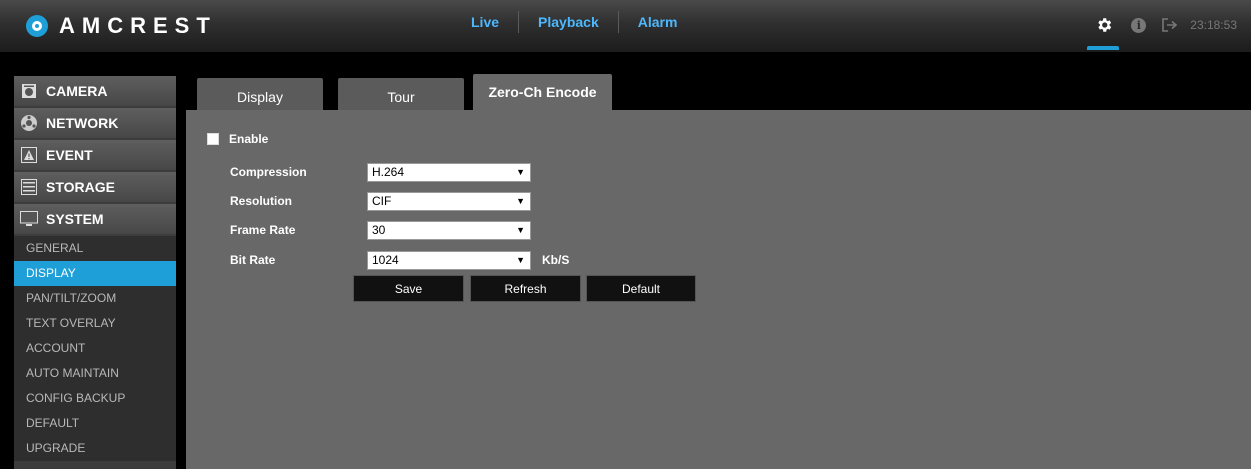  What do you see at coordinates (261, 201) in the screenshot?
I see `resolution-label: Resolution` at bounding box center [261, 201].